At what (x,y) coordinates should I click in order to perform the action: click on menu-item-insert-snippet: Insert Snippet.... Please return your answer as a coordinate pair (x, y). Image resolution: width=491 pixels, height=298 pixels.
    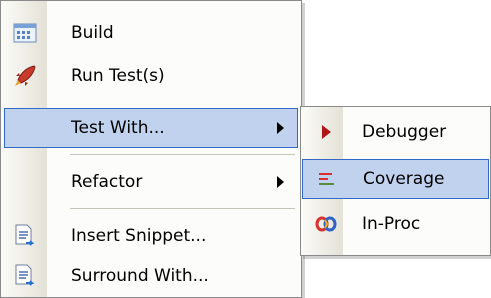
    Looking at the image, I should click on (151, 236).